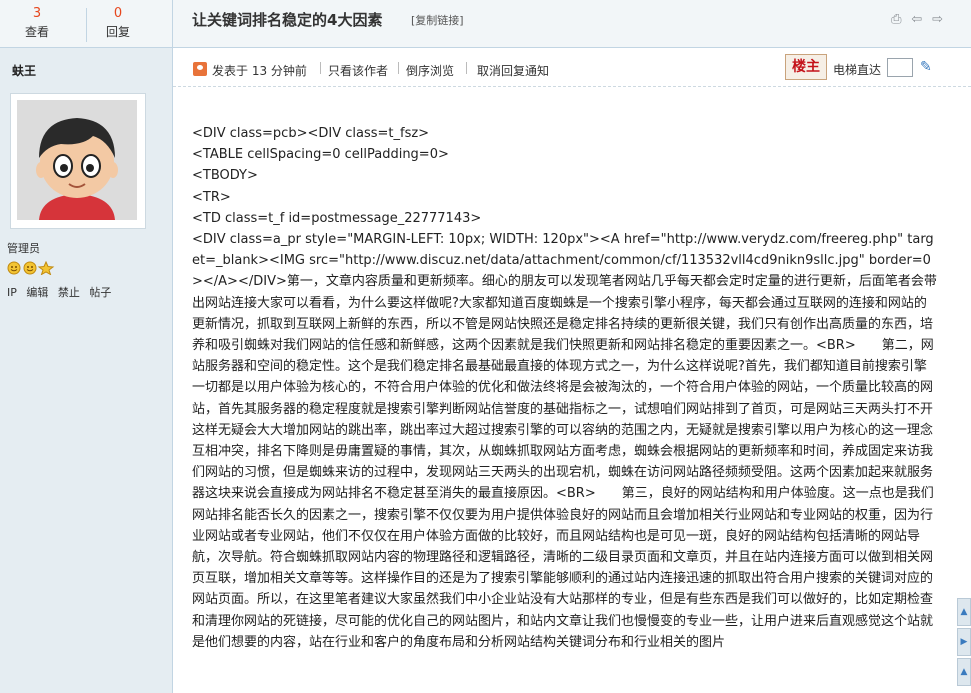 This screenshot has width=971, height=693. I want to click on go-floor-icon: ✎, so click(926, 67).